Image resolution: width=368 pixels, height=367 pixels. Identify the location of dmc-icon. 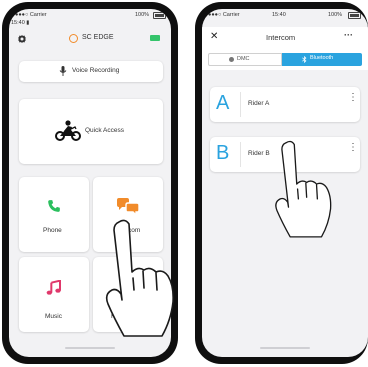
(231, 59).